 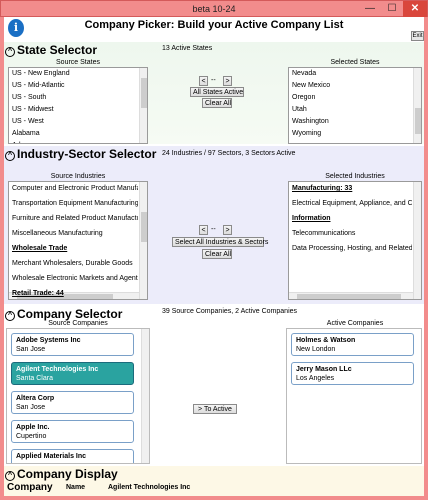 What do you see at coordinates (51, 50) in the screenshot?
I see `state-selector-header: ^ State Selector` at bounding box center [51, 50].